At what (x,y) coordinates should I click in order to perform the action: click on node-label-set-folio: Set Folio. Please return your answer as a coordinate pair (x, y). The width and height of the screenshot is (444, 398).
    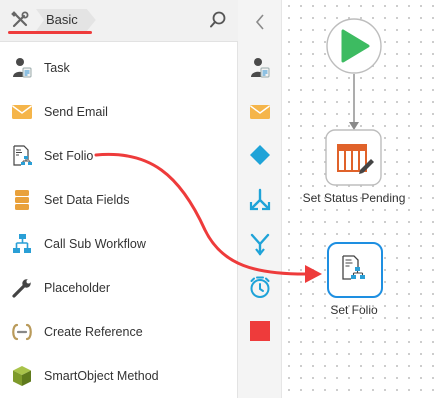
    Looking at the image, I should click on (354, 310).